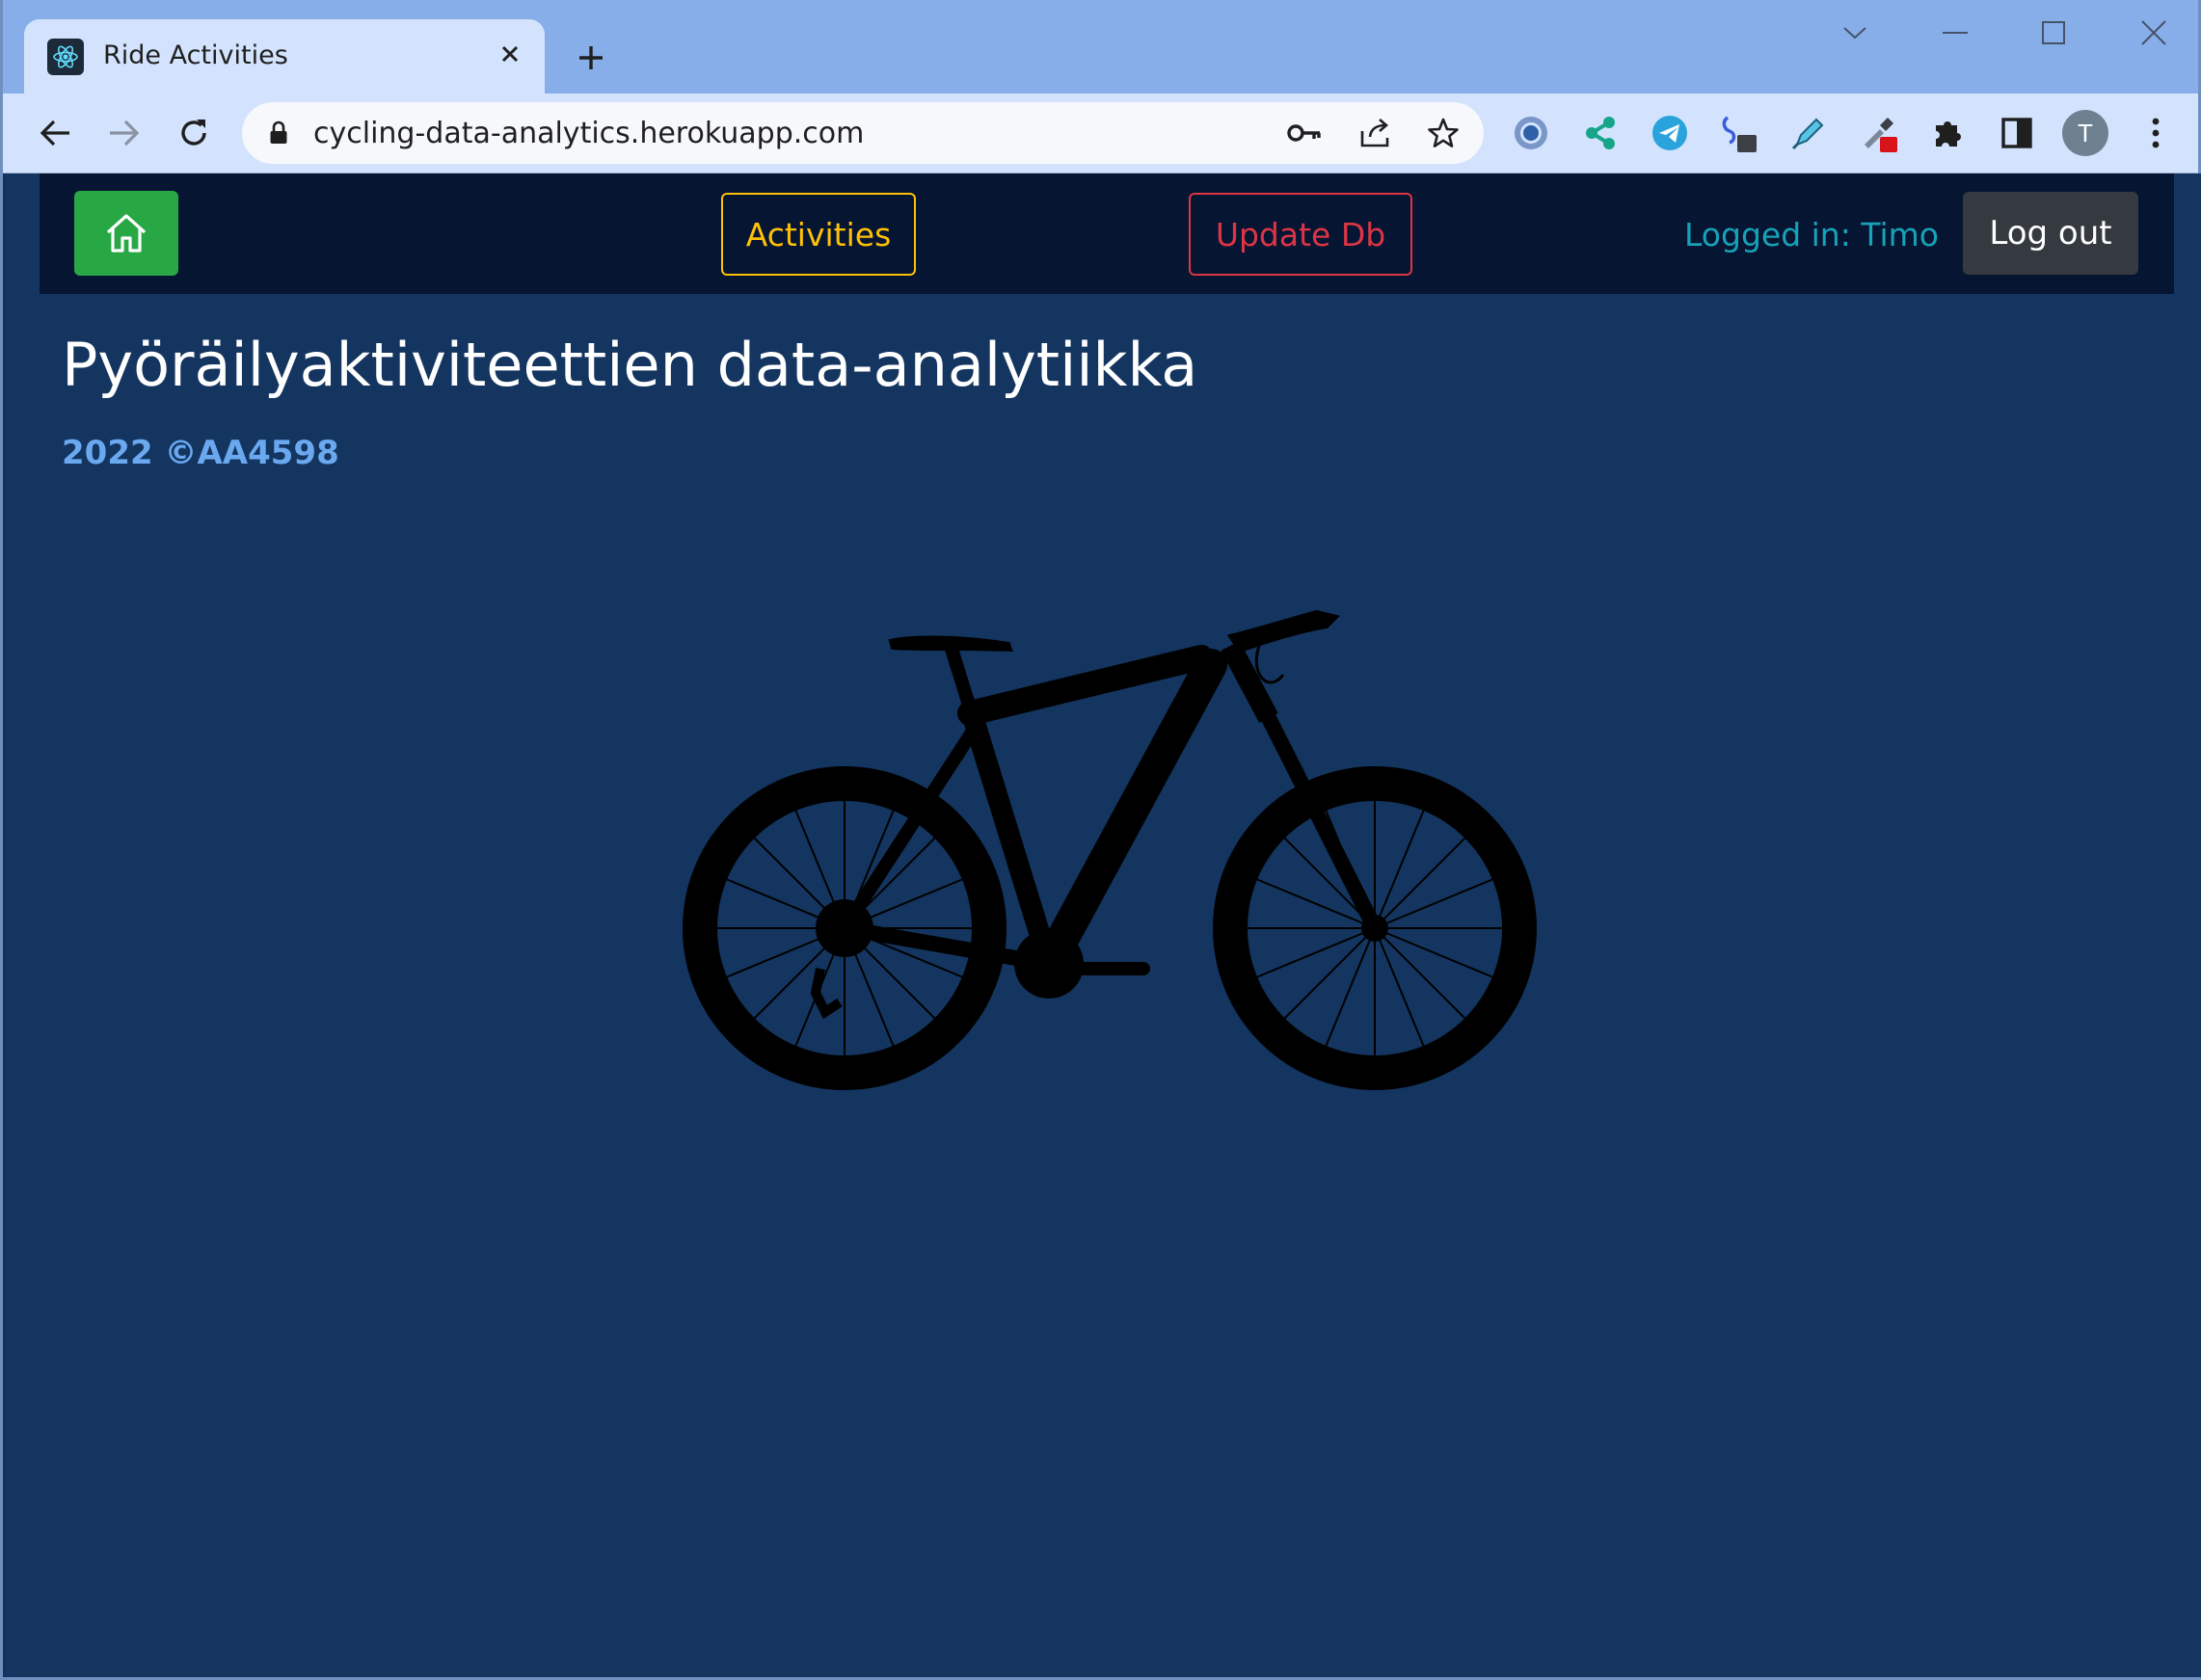 The height and width of the screenshot is (1680, 2201). What do you see at coordinates (1100, 47) in the screenshot?
I see `title-bar: Ride Activities` at bounding box center [1100, 47].